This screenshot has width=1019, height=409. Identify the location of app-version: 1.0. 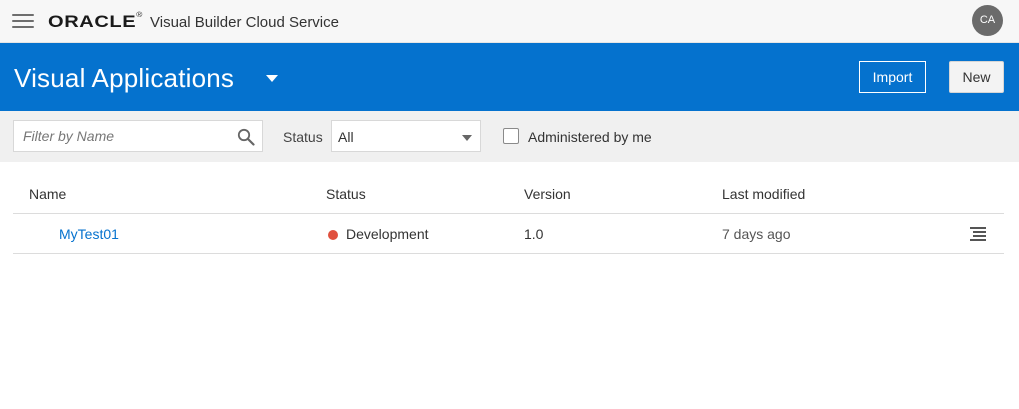
(534, 234).